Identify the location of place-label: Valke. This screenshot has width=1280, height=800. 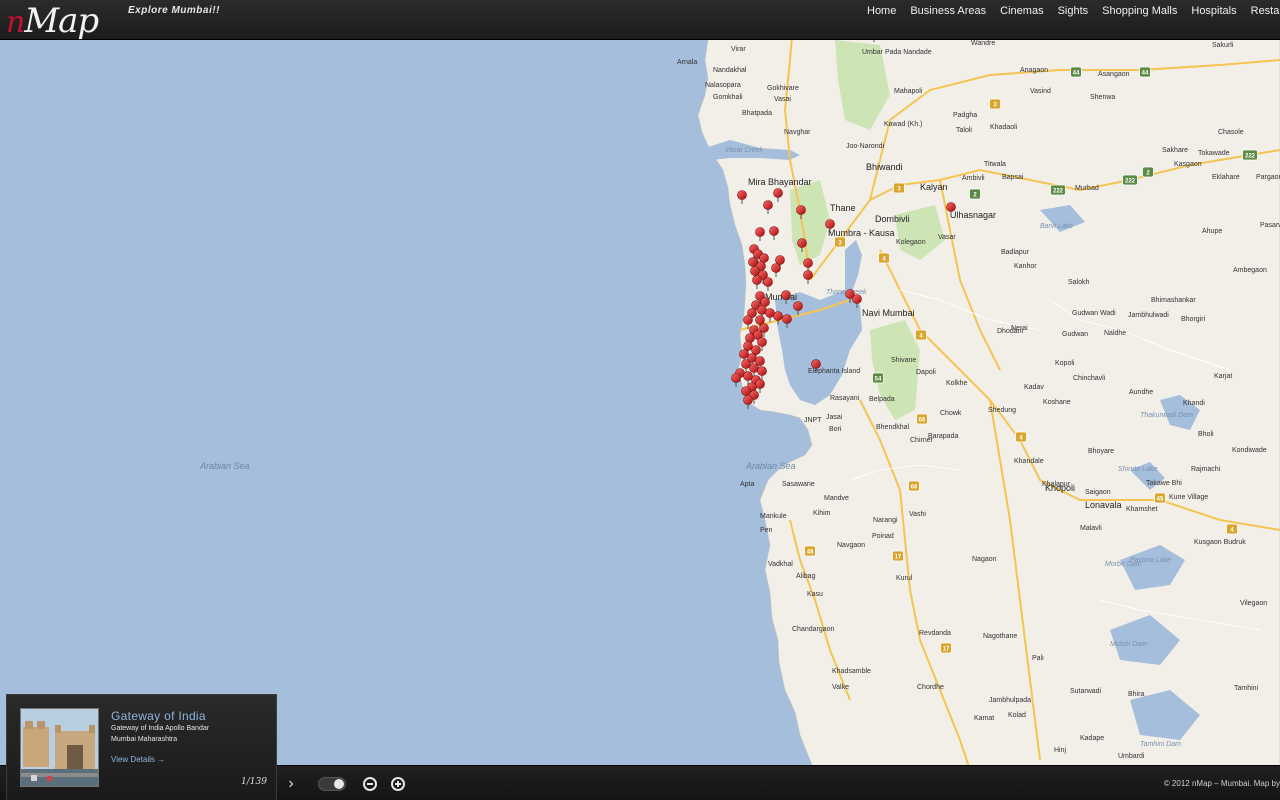
(840, 687).